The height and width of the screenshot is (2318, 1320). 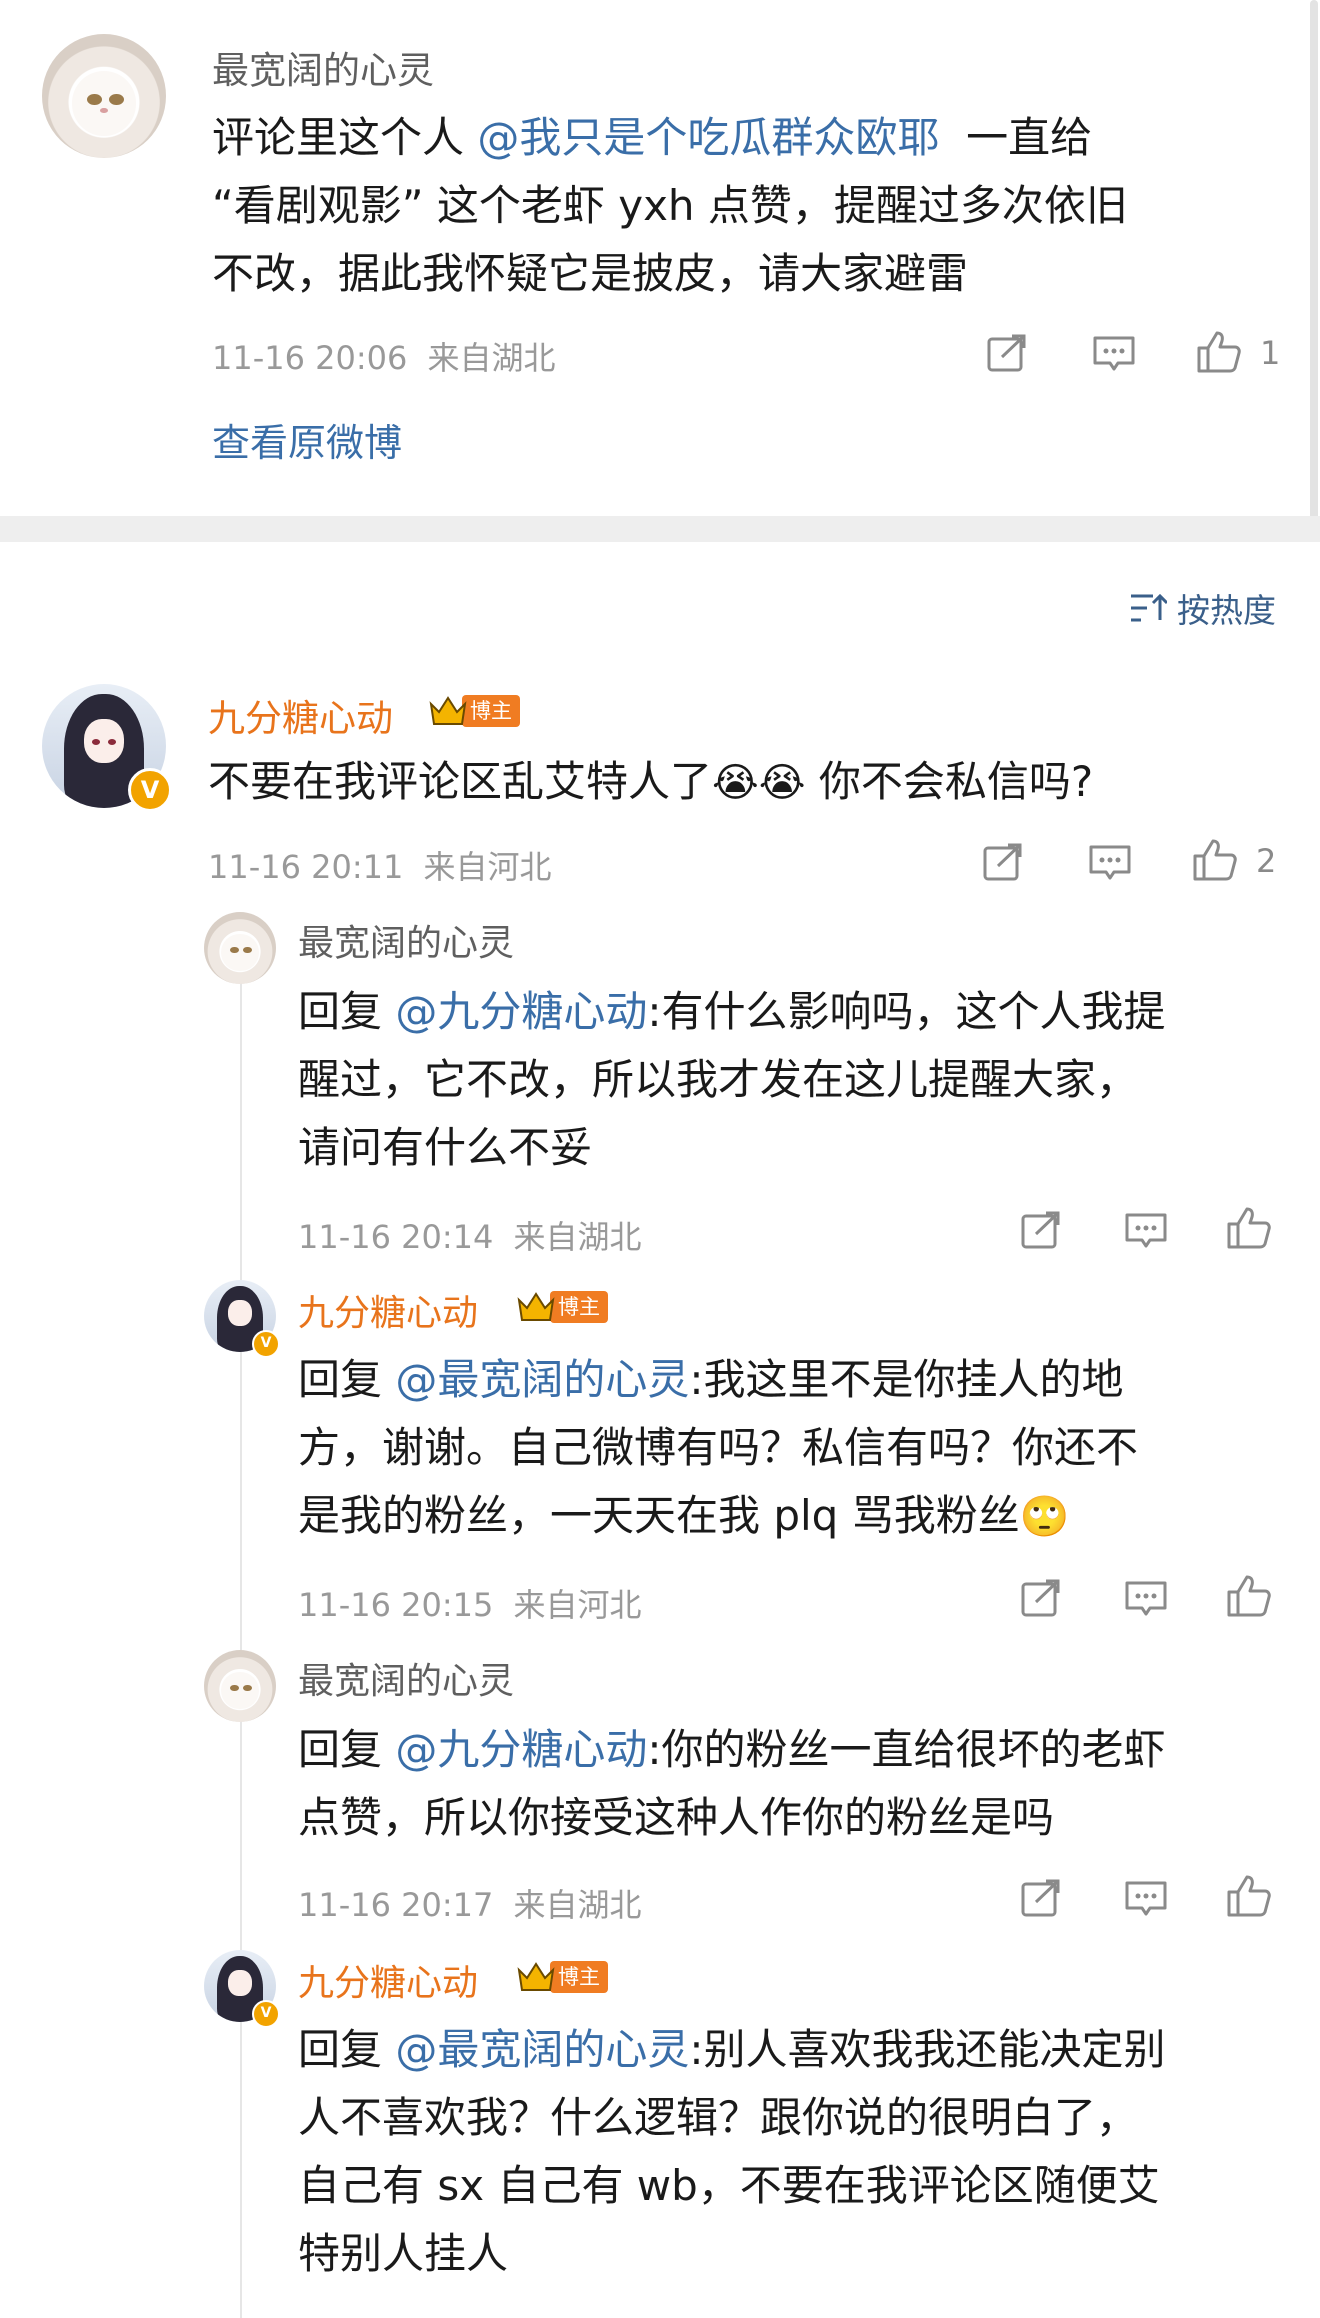 I want to click on reply-time: 11-16 20:15, so click(x=396, y=1605).